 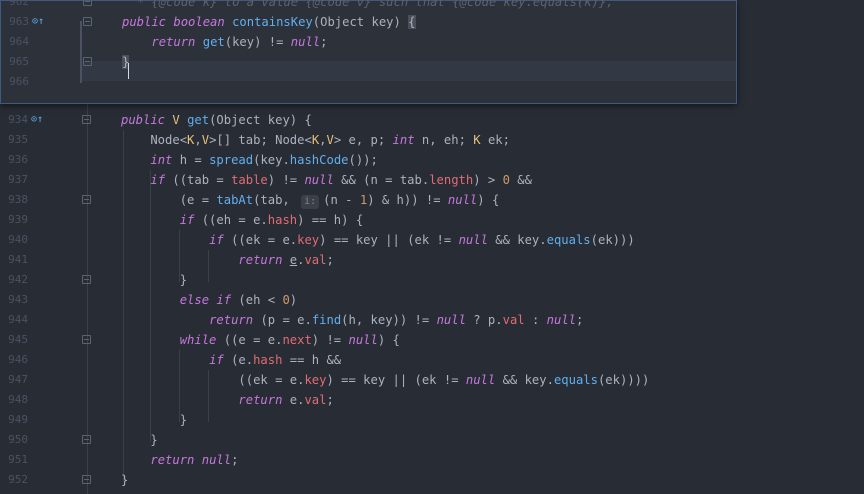 What do you see at coordinates (432, 440) in the screenshot?
I see `code-line: 950 }` at bounding box center [432, 440].